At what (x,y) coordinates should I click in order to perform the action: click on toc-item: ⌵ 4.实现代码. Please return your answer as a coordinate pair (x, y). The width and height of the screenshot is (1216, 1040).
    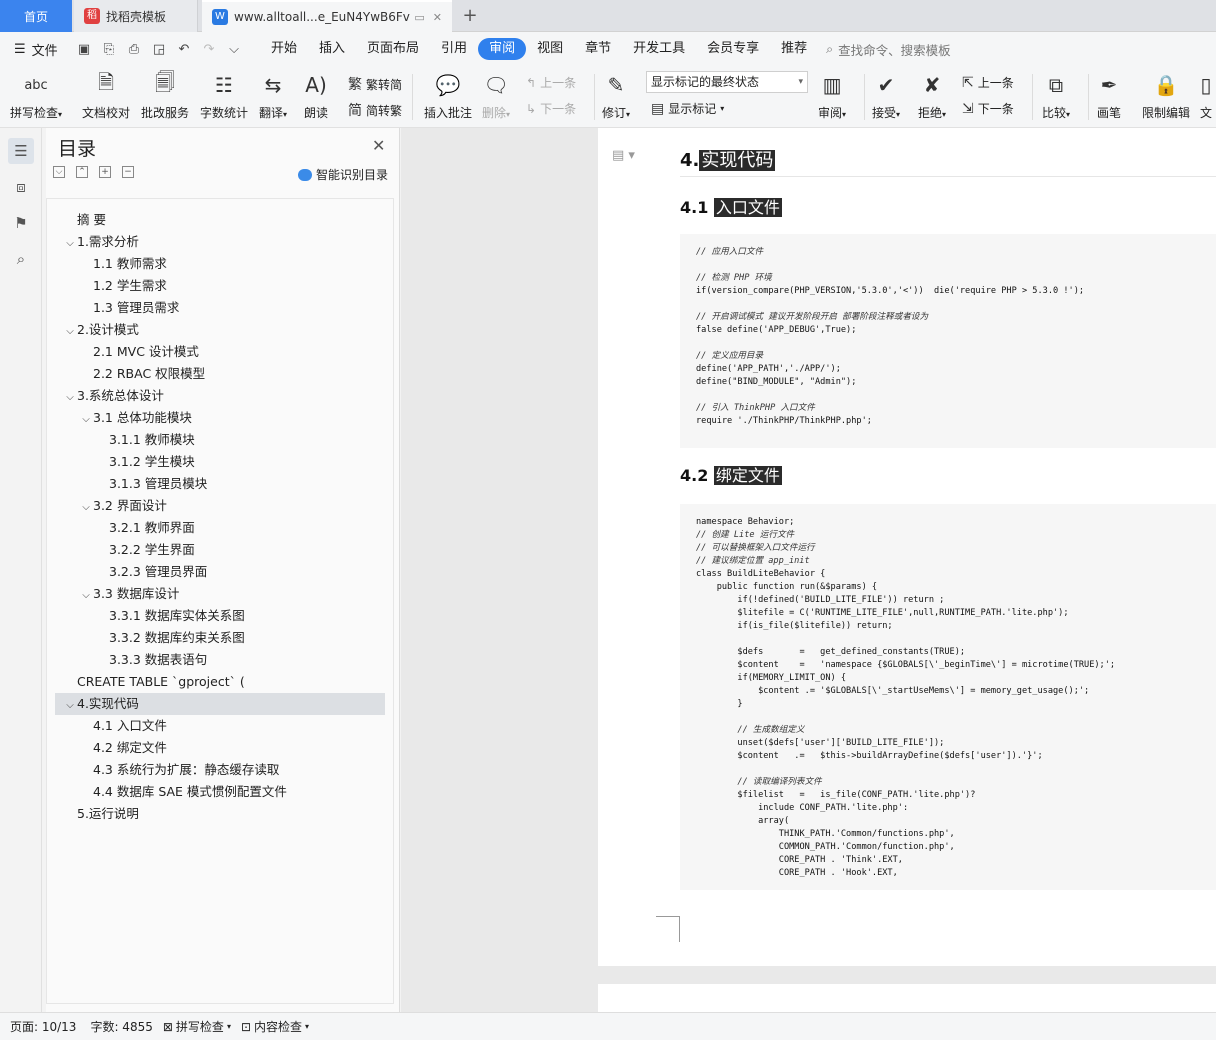
    Looking at the image, I should click on (220, 704).